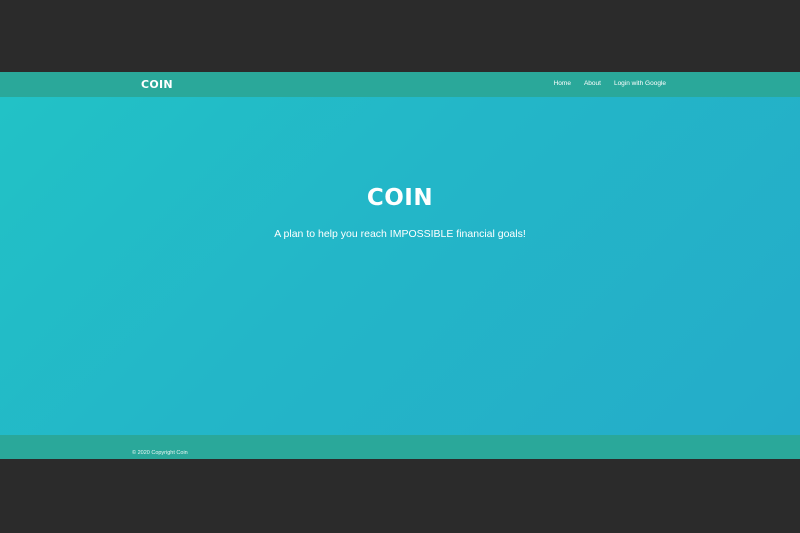 This screenshot has width=800, height=533. I want to click on nav-link-home: Home, so click(562, 83).